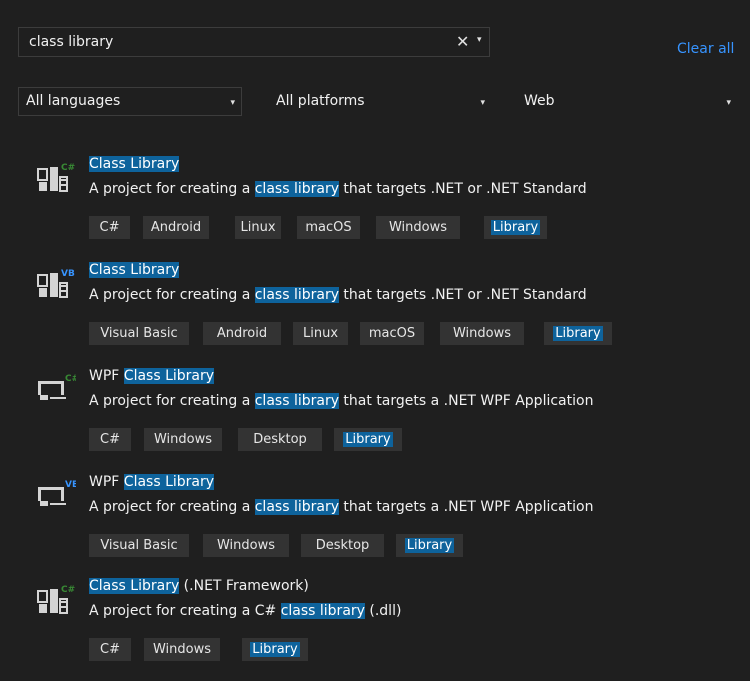  What do you see at coordinates (56, 285) in the screenshot?
I see `class-library-vb-icon: VB` at bounding box center [56, 285].